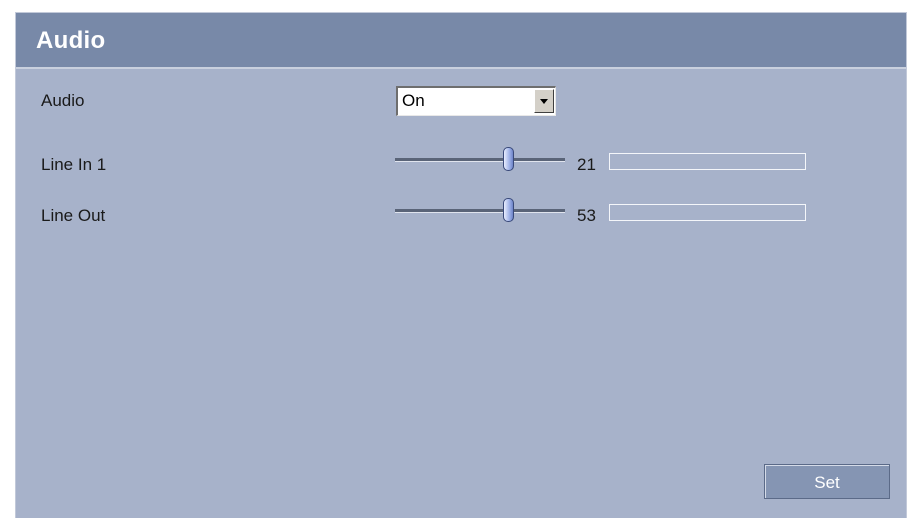 The image size is (909, 520). I want to click on line-in-1-slider, so click(480, 160).